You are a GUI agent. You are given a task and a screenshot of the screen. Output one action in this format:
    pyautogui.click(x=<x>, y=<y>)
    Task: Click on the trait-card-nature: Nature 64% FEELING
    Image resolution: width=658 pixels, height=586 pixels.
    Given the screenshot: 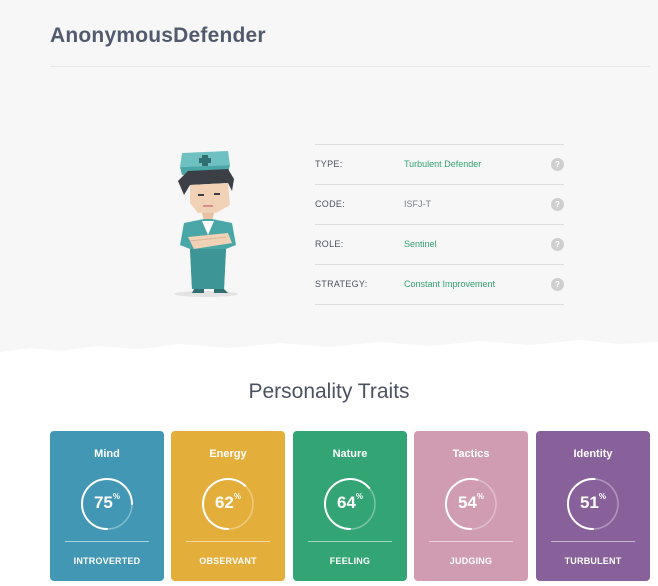 What is the action you would take?
    pyautogui.click(x=350, y=506)
    